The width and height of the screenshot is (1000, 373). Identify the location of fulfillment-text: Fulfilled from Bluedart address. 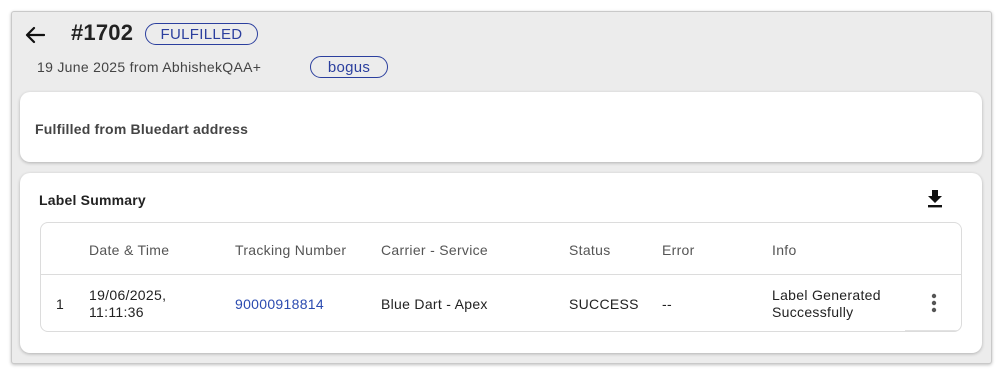
(142, 129).